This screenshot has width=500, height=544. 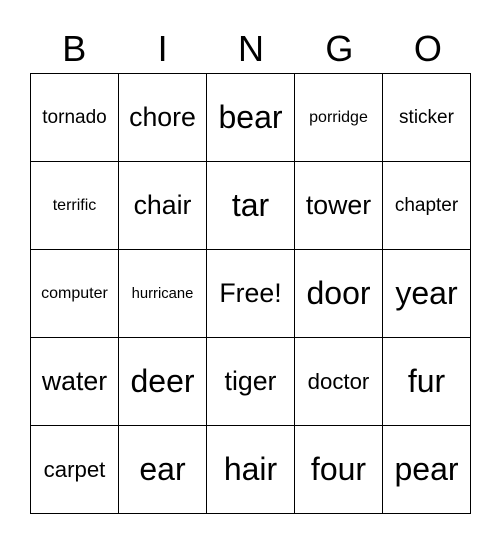 I want to click on bingo-cell: sticker, so click(x=427, y=118).